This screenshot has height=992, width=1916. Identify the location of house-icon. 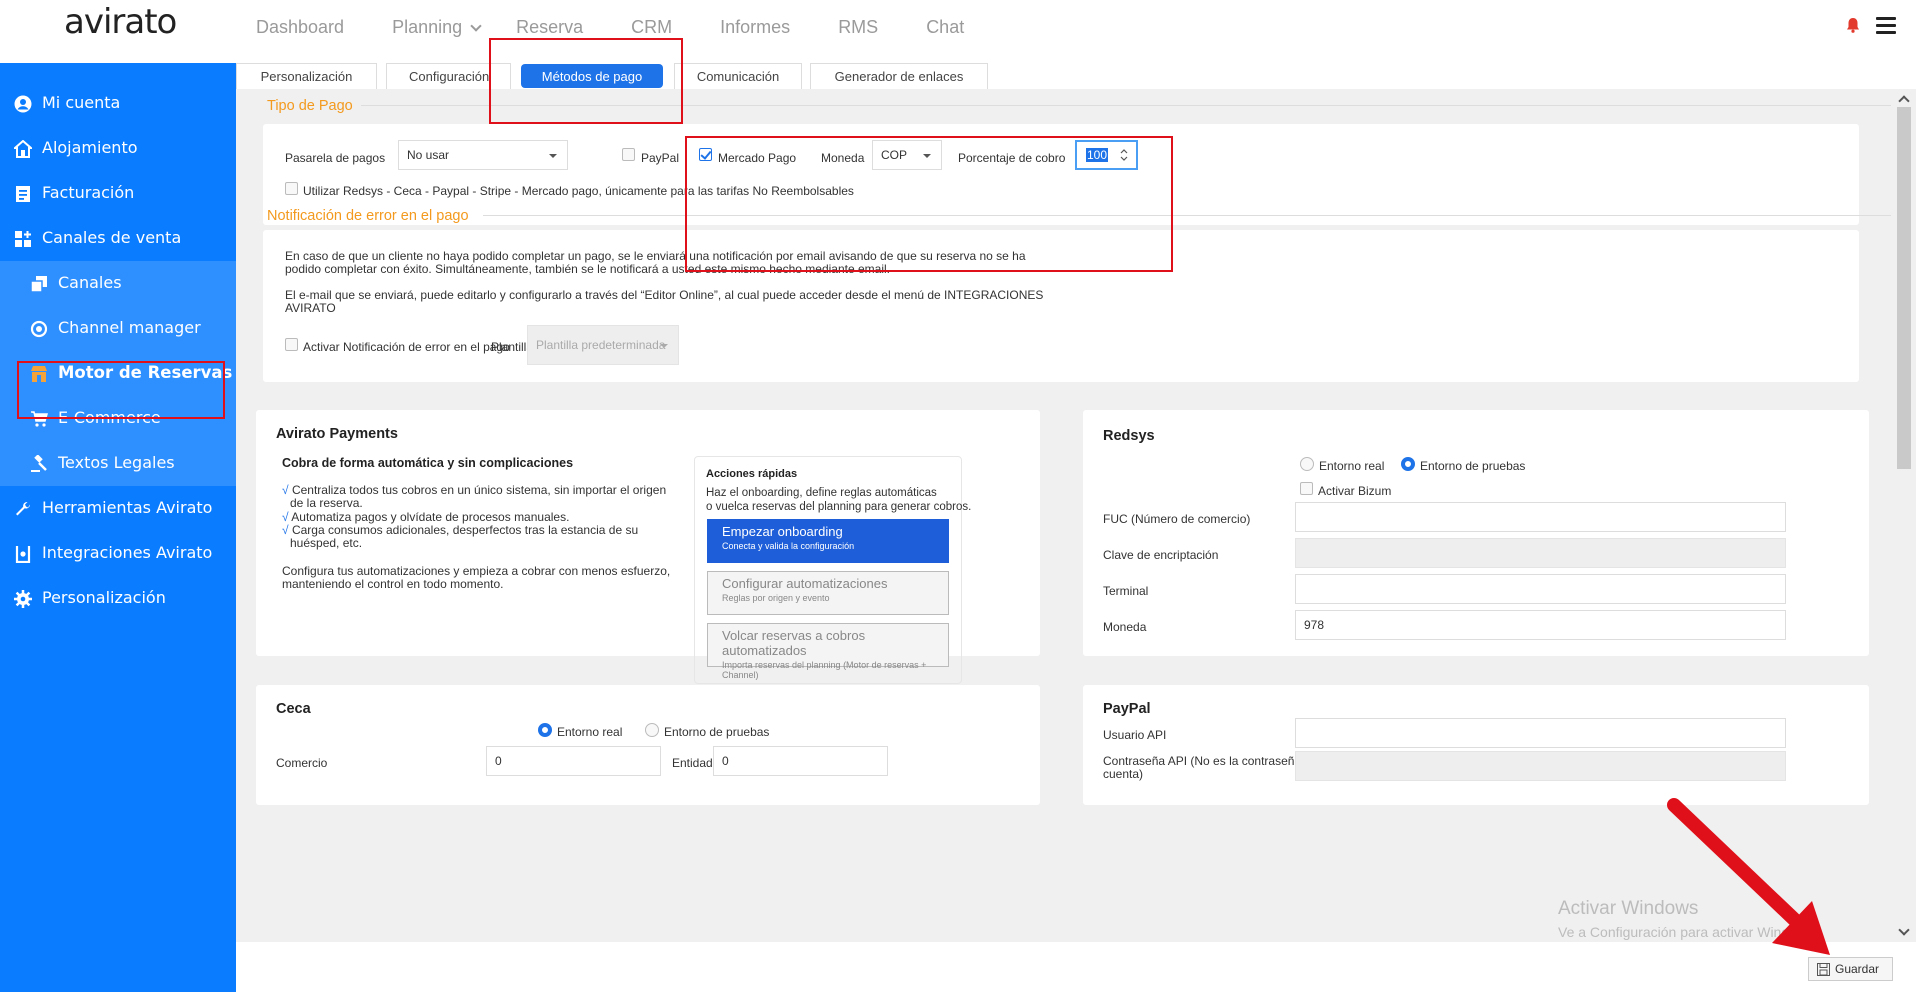
(23, 149).